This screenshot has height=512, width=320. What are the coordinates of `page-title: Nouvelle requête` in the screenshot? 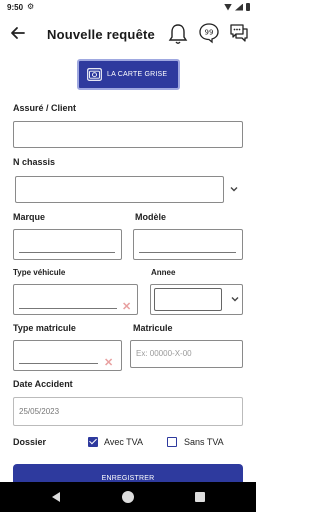 It's located at (101, 34).